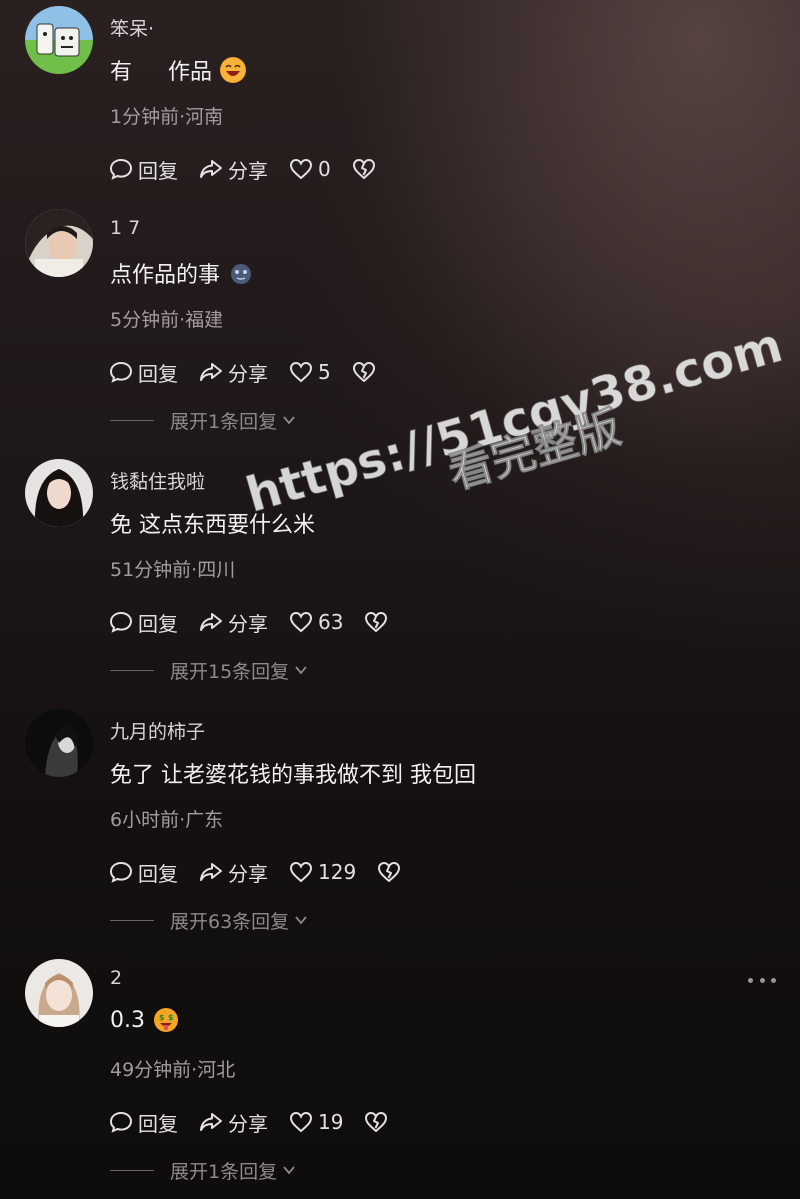 This screenshot has height=1199, width=800. Describe the element at coordinates (212, 525) in the screenshot. I see `comment-text-body: 免 这点东西要什么米` at that location.